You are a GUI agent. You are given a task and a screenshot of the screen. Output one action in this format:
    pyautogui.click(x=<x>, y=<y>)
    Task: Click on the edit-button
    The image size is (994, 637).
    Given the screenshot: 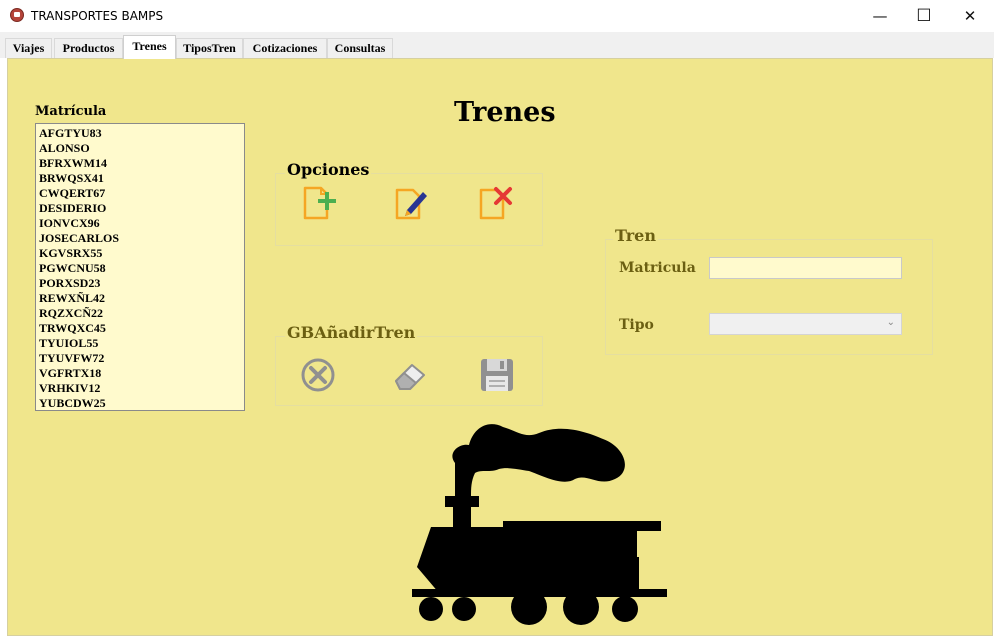 What is the action you would take?
    pyautogui.click(x=413, y=204)
    